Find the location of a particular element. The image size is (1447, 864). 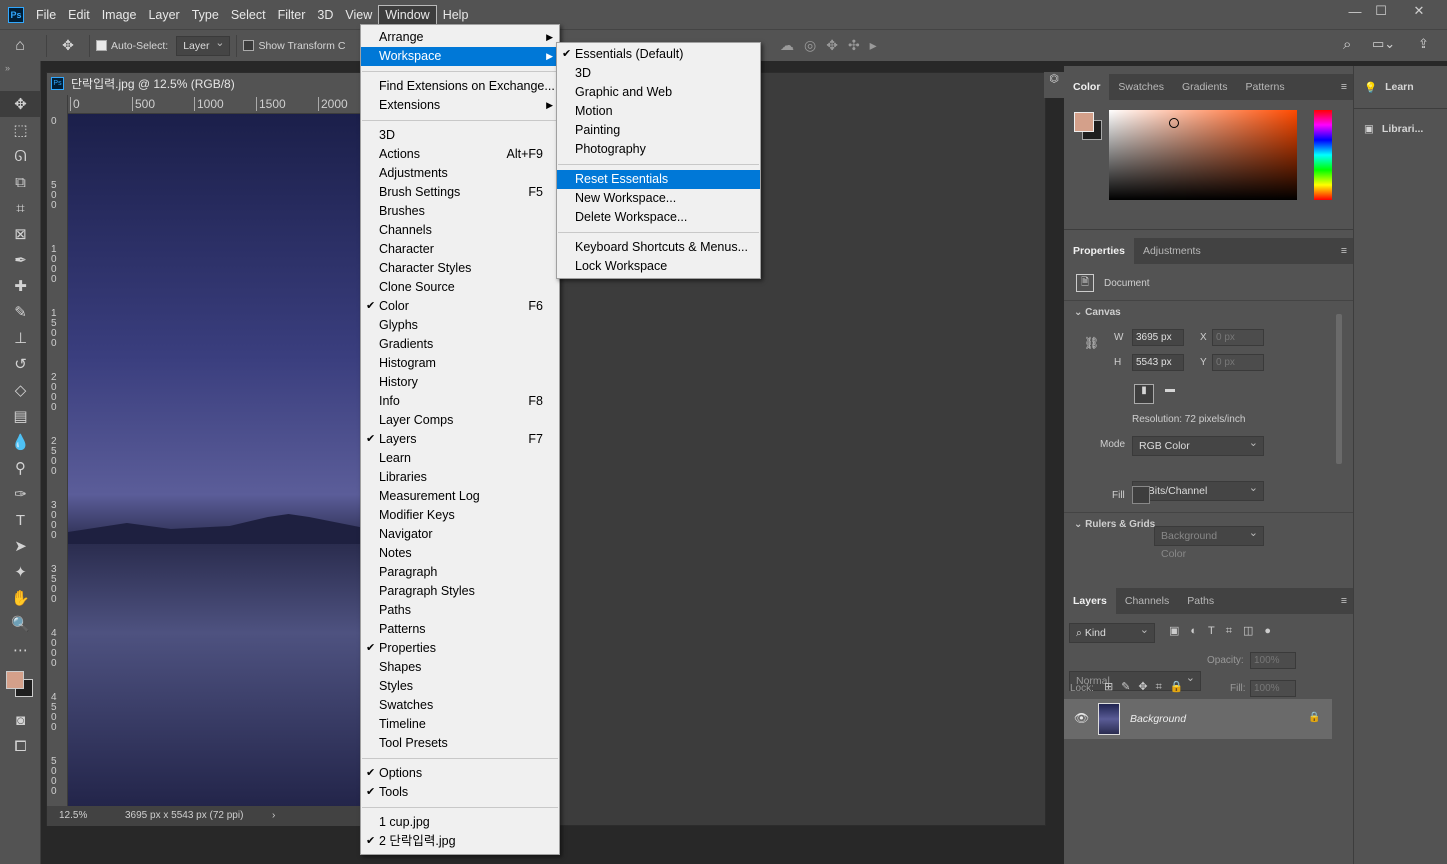

menu-item-brushes: Brushes is located at coordinates (460, 211).